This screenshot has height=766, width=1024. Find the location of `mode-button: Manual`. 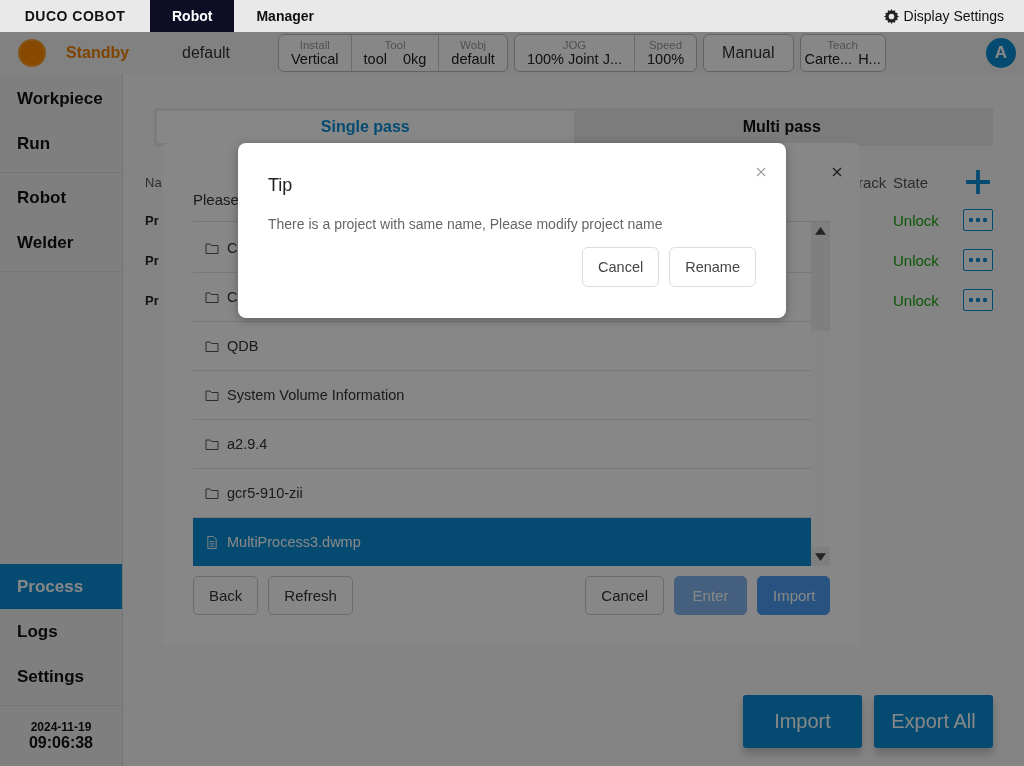

mode-button: Manual is located at coordinates (748, 53).